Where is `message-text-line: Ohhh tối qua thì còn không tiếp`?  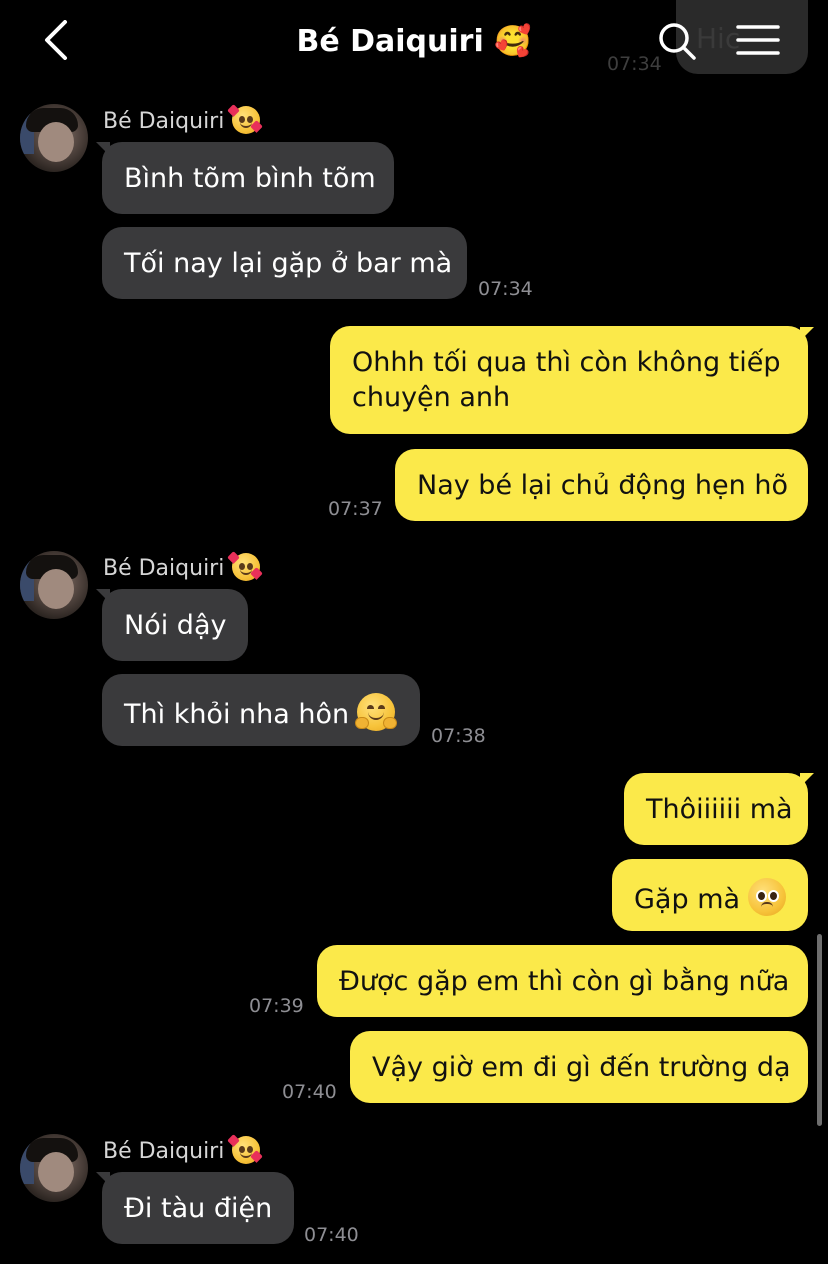
message-text-line: Ohhh tối qua thì còn không tiếp is located at coordinates (566, 362).